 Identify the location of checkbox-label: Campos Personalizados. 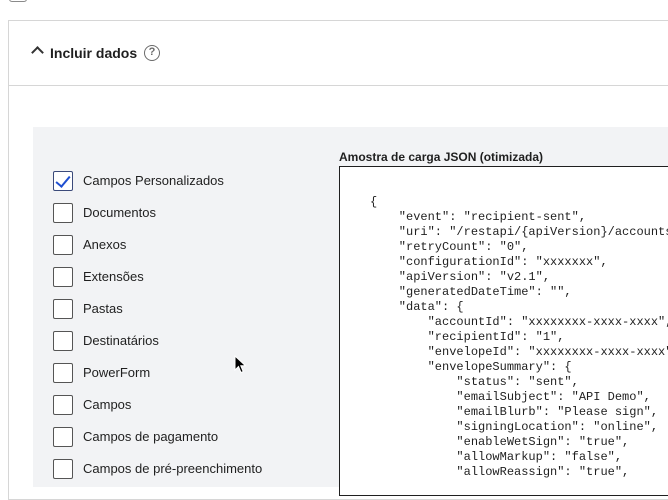
(153, 180).